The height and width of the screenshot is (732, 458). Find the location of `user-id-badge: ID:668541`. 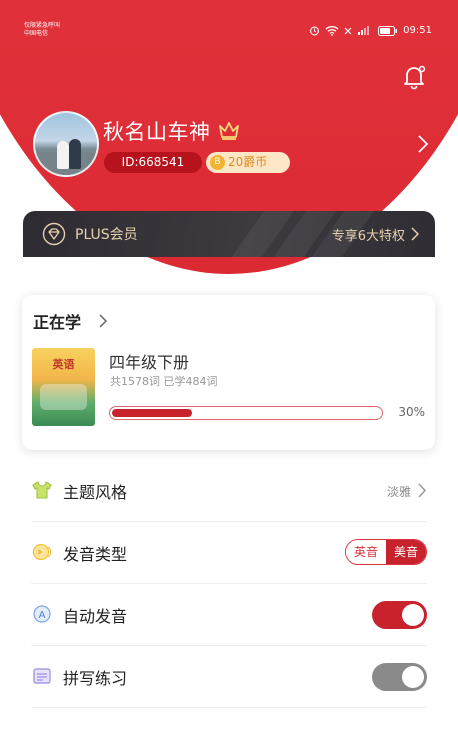

user-id-badge: ID:668541 is located at coordinates (153, 162).